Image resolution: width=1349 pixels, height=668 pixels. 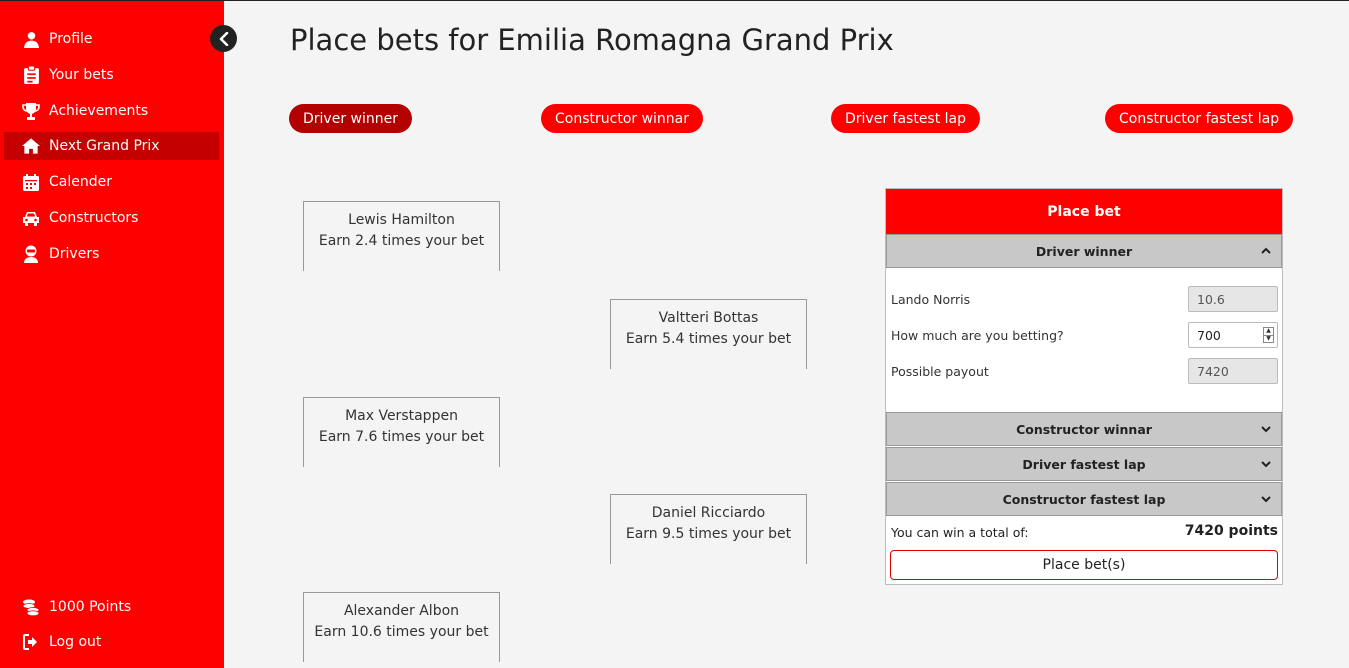 I want to click on sidebar-item-label: Calender, so click(x=80, y=182).